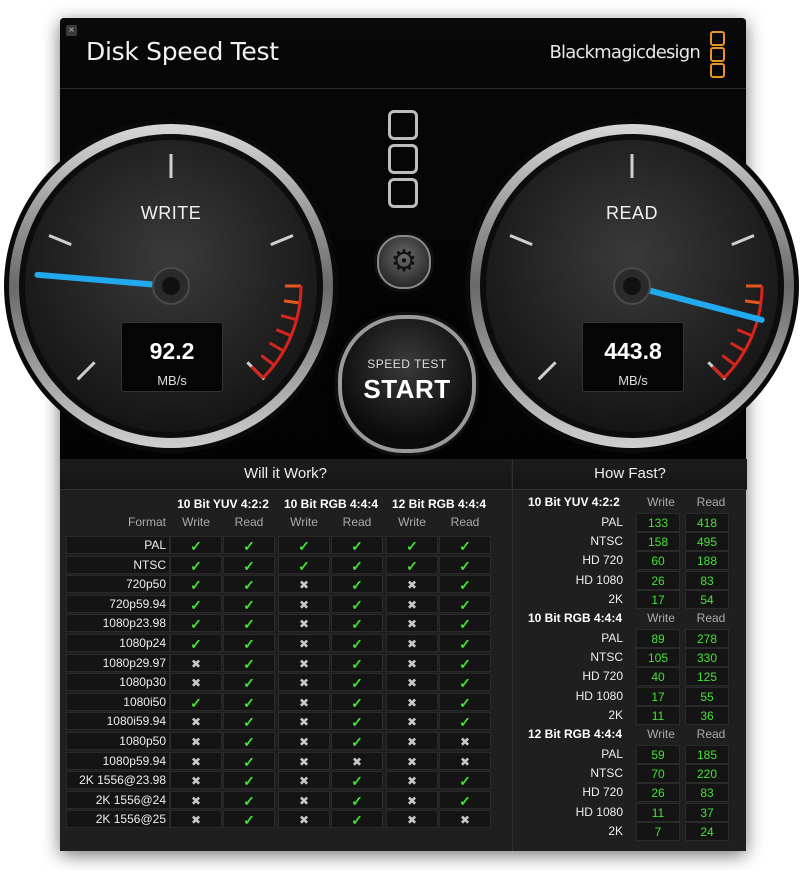  I want to click on start-button: SPEED TEST START, so click(407, 384).